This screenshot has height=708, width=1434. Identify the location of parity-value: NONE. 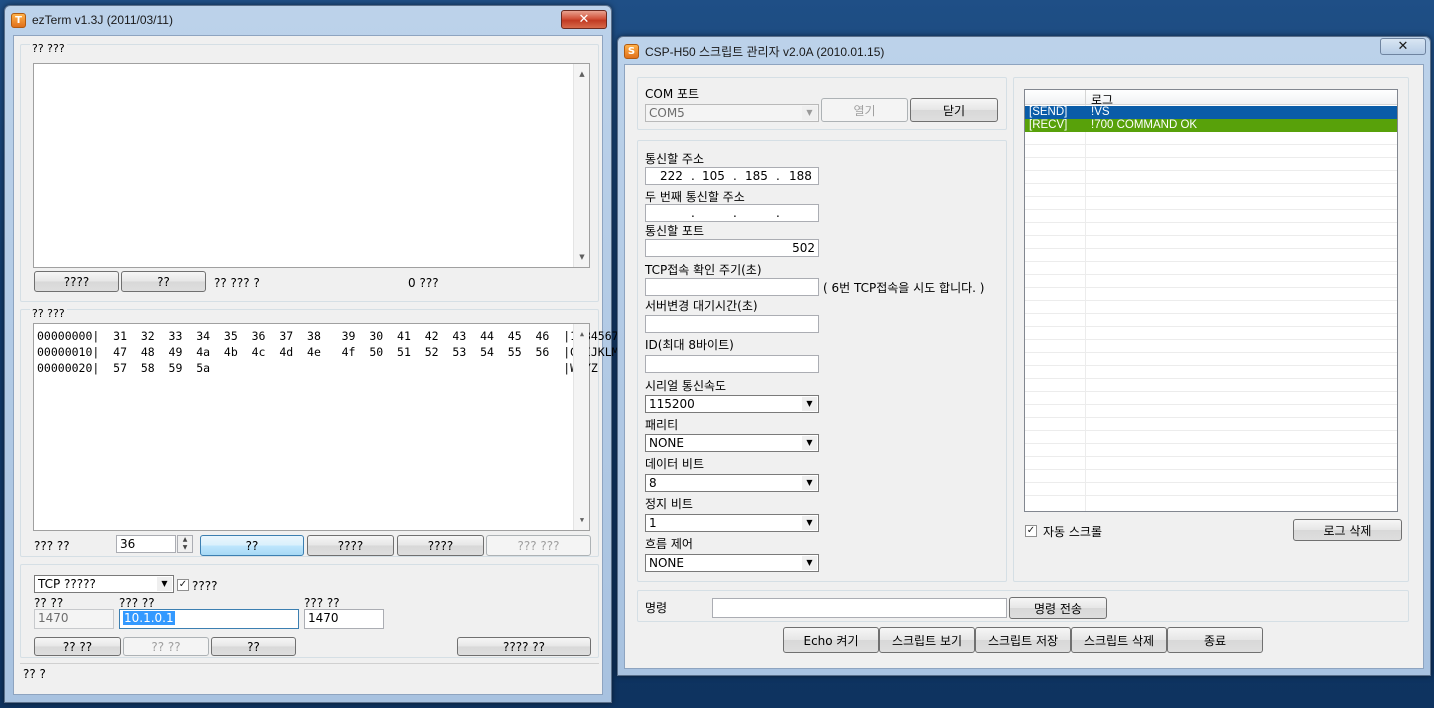
(666, 443).